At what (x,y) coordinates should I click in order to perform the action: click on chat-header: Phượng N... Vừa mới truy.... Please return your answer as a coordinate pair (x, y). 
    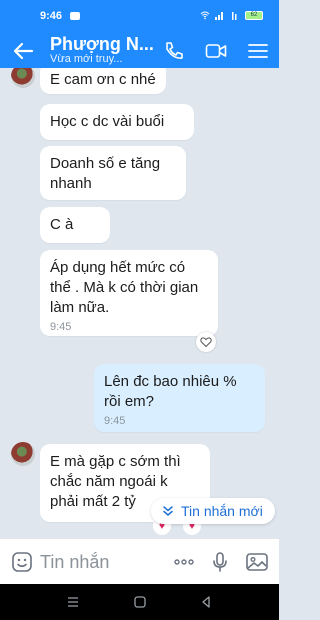
    Looking at the image, I should click on (139, 51).